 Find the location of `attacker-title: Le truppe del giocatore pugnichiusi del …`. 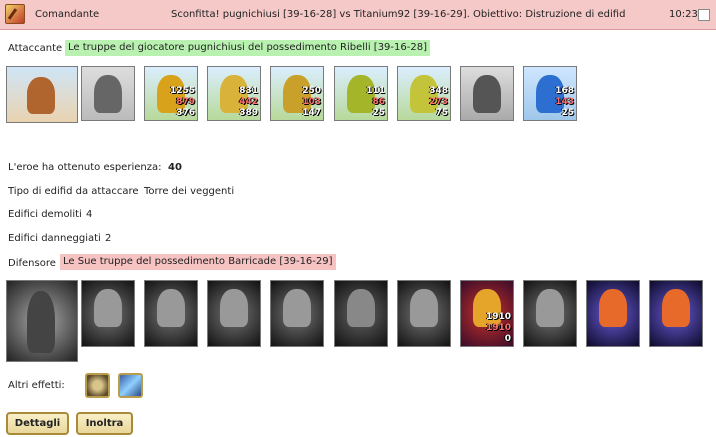

attacker-title: Le truppe del giocatore pugnichiusi del … is located at coordinates (247, 48).